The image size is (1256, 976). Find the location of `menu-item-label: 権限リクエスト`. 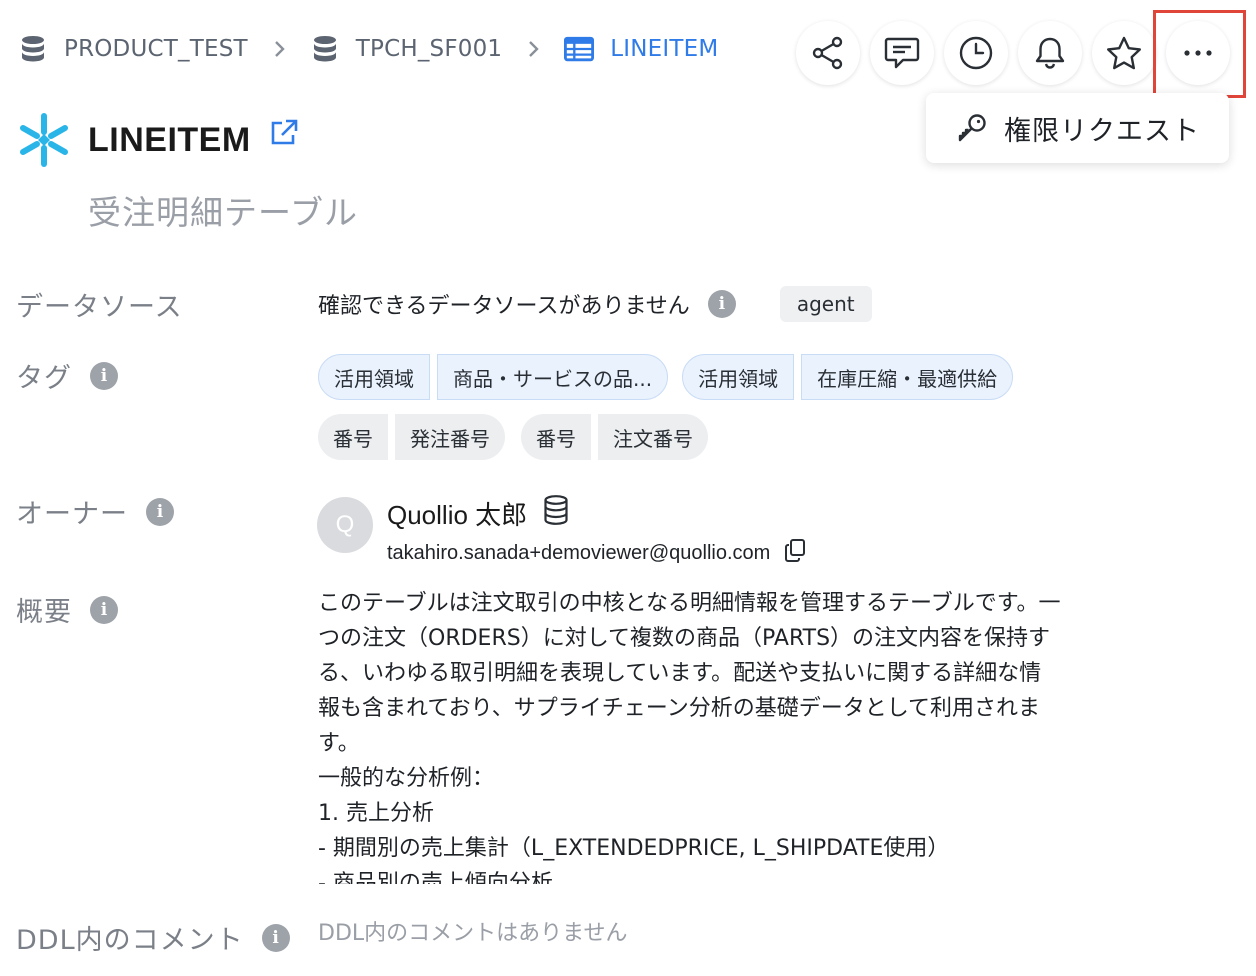

menu-item-label: 権限リクエスト is located at coordinates (1102, 131).